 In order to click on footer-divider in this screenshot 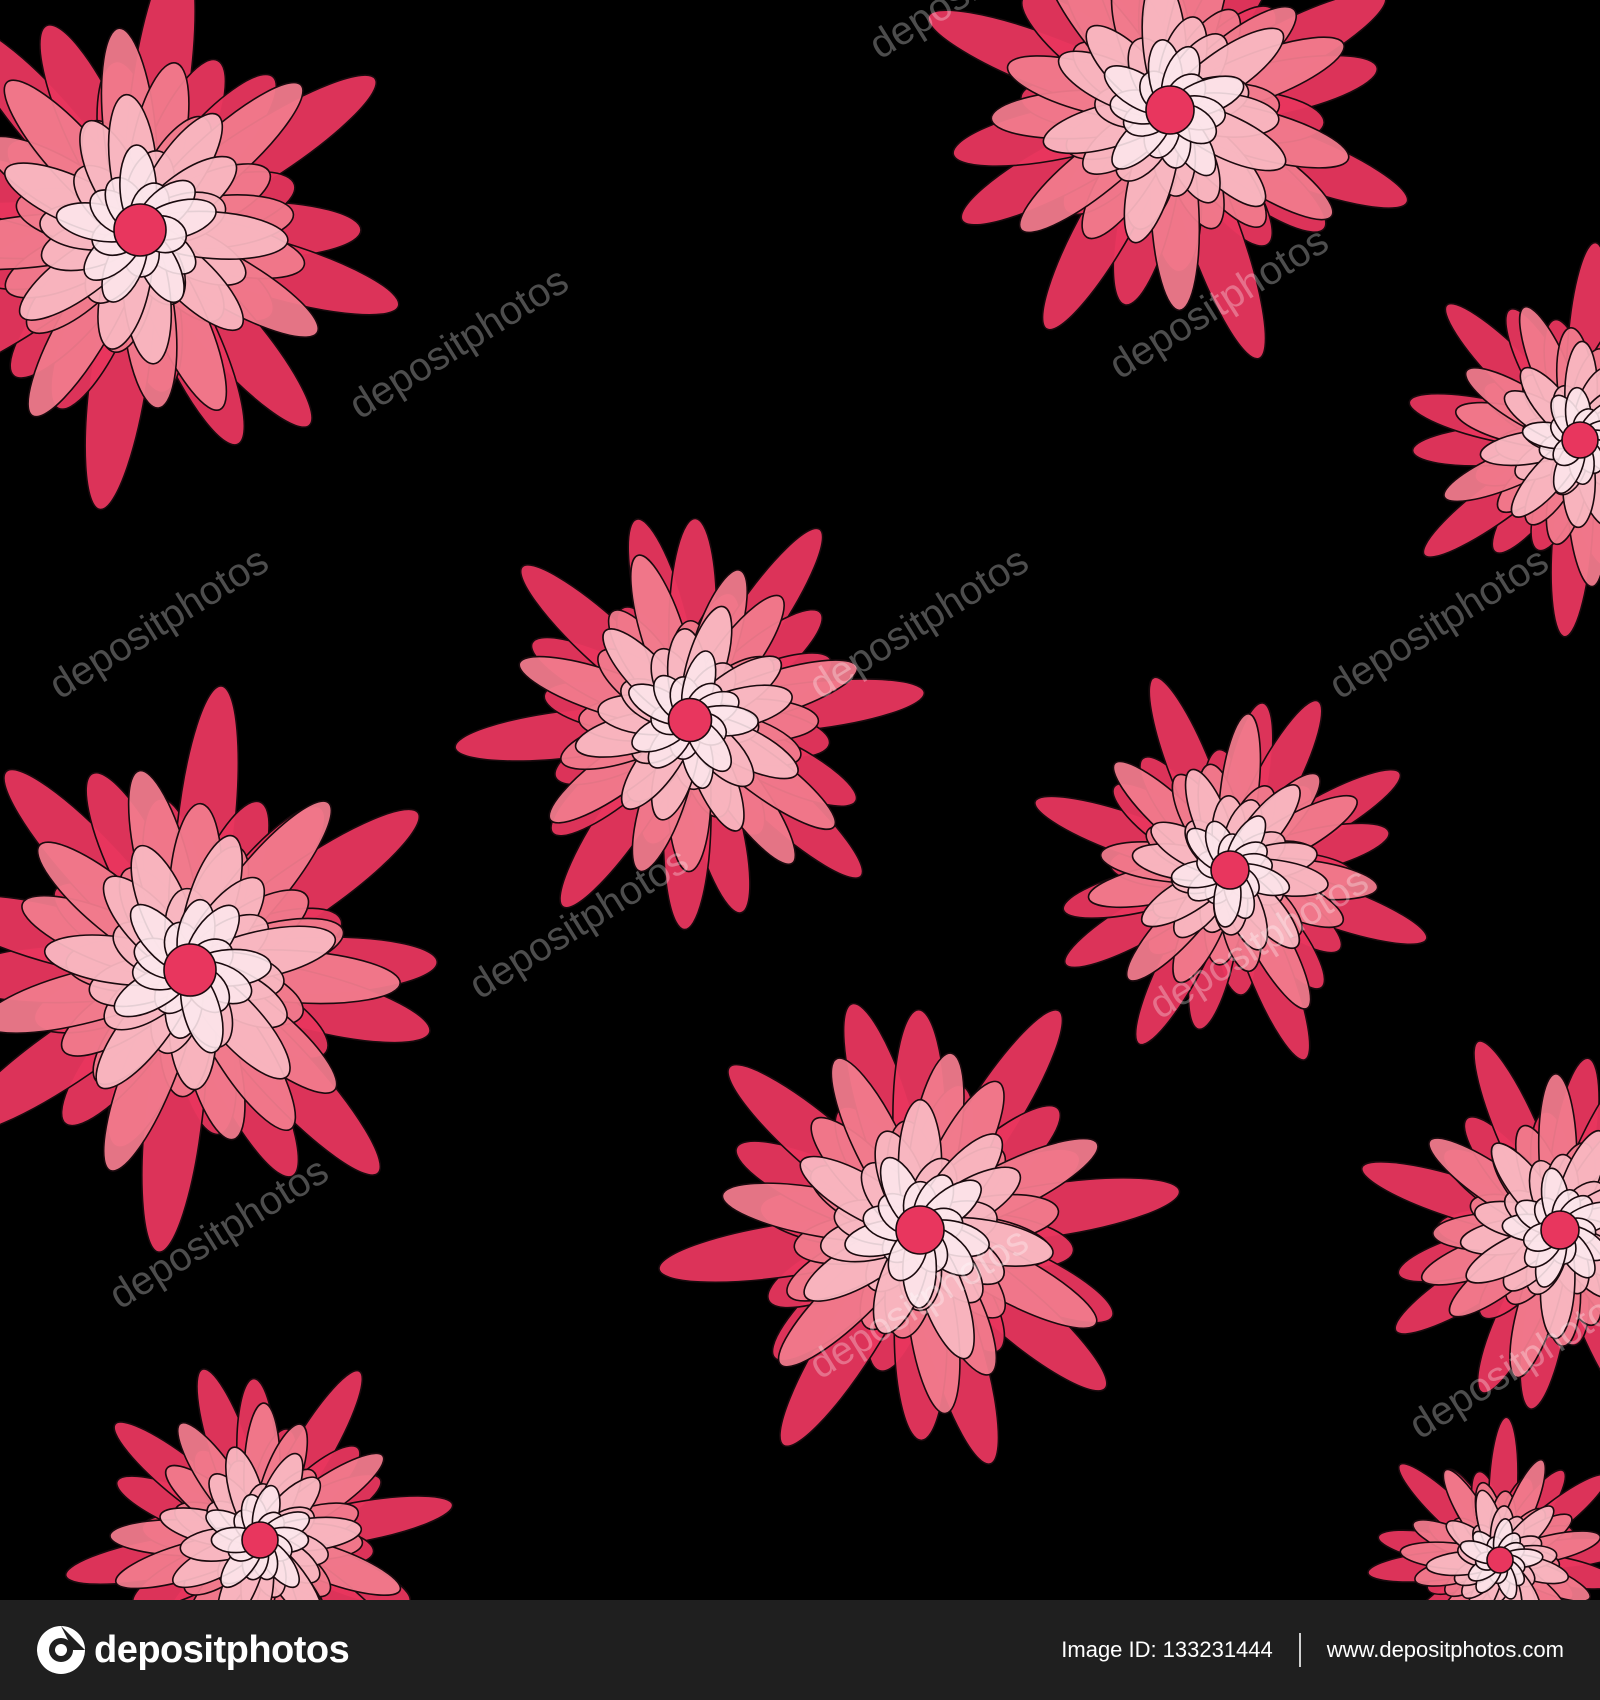, I will do `click(1299, 1650)`.